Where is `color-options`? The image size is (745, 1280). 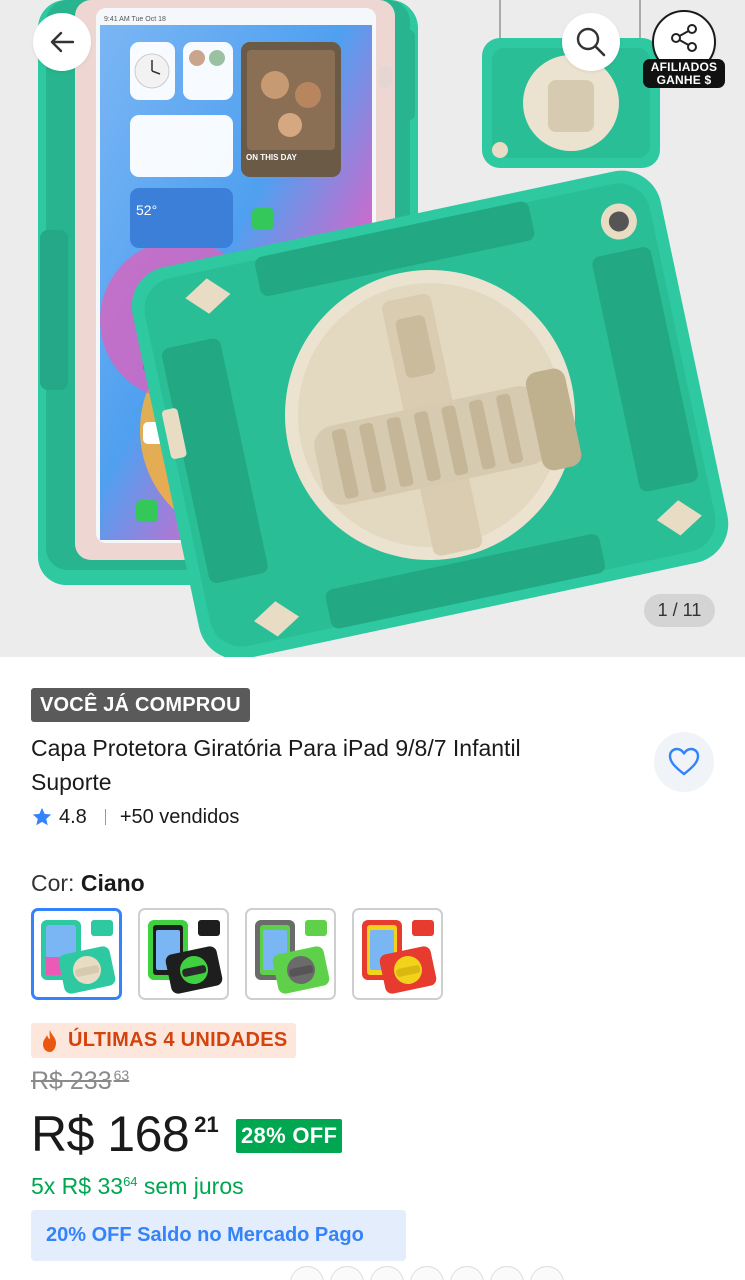
color-options is located at coordinates (237, 954).